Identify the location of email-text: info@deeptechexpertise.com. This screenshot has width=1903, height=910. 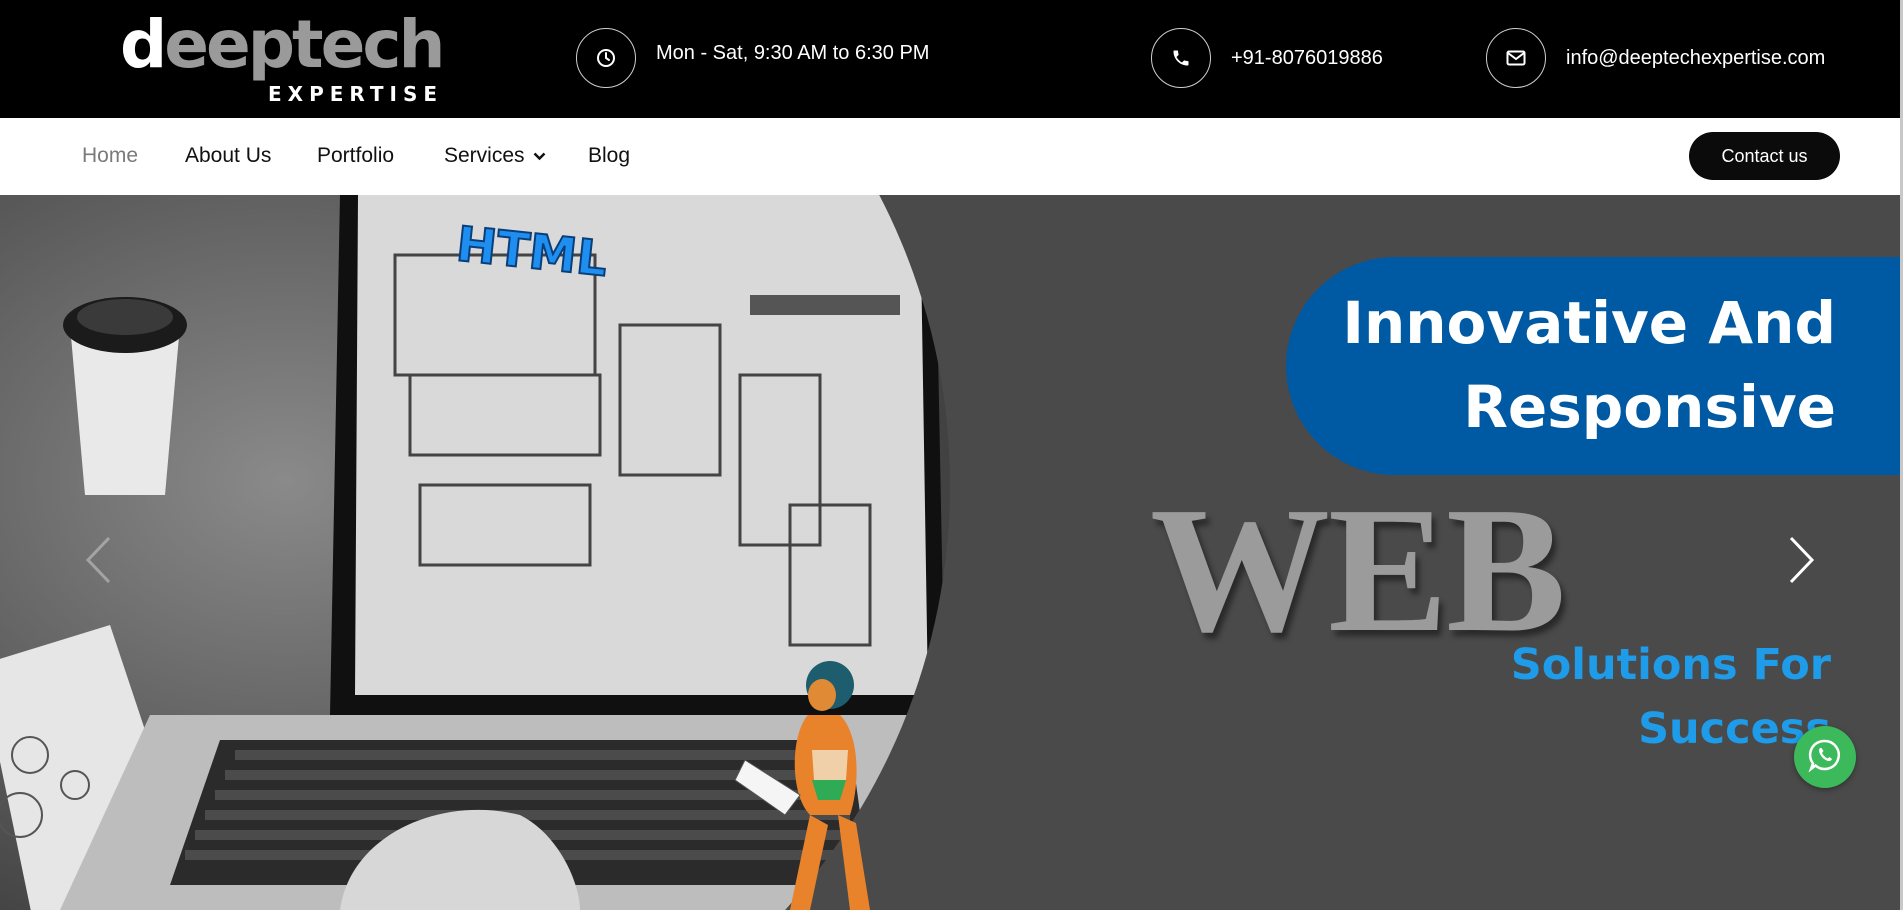
(1695, 58).